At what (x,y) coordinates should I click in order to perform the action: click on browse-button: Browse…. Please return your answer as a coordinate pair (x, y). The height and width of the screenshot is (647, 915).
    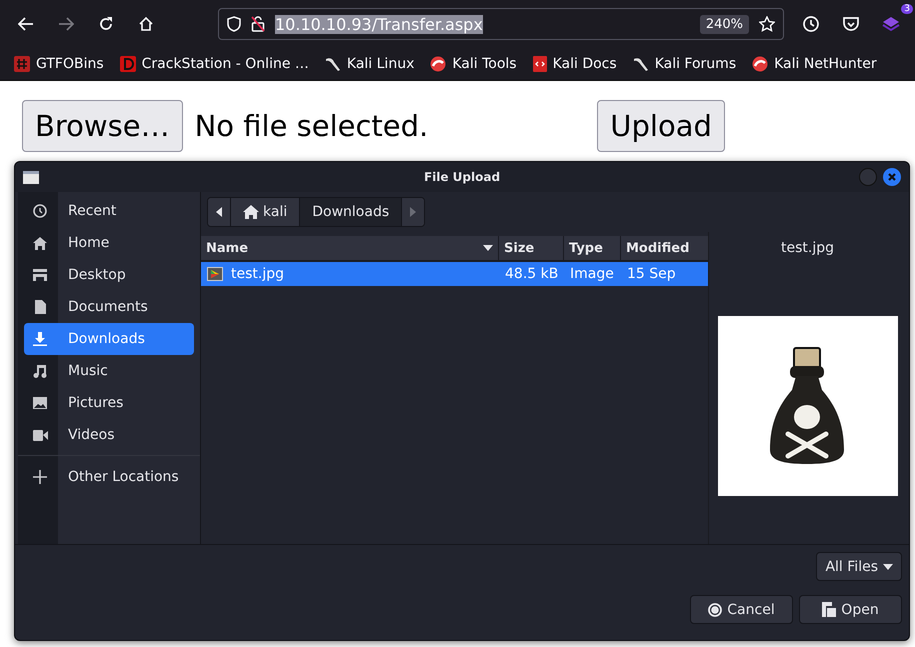
    Looking at the image, I should click on (102, 126).